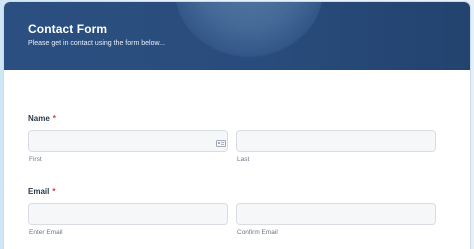 The width and height of the screenshot is (474, 249). I want to click on email-input, so click(128, 214).